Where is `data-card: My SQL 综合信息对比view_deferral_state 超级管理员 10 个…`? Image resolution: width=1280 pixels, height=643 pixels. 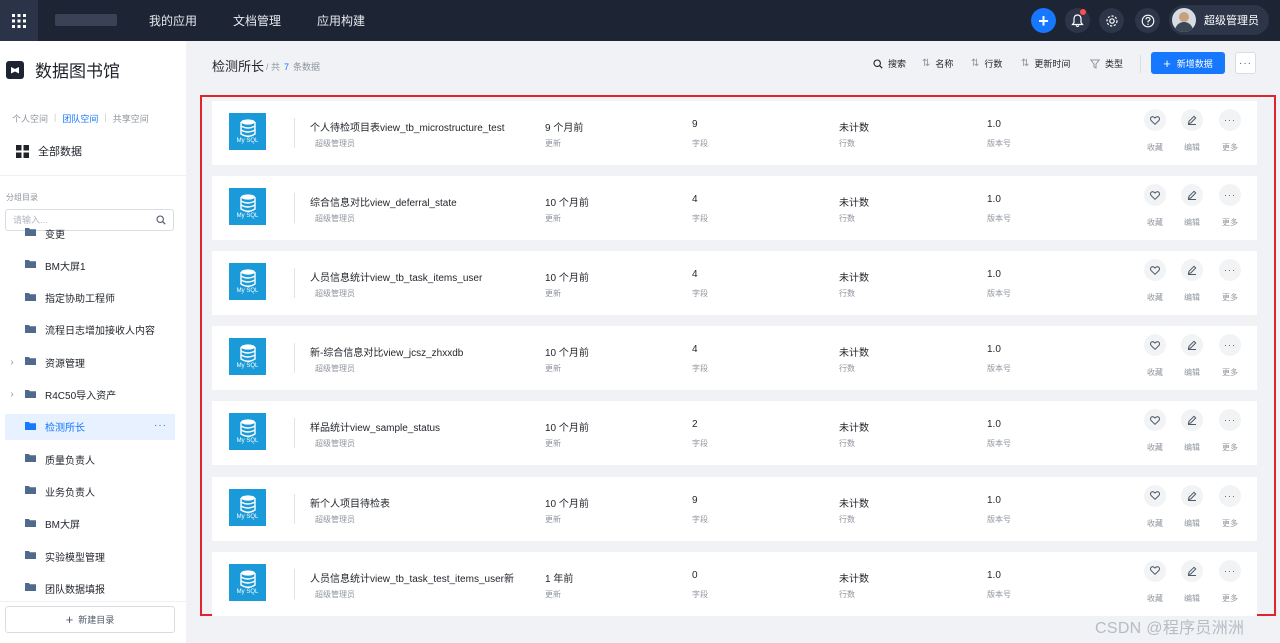
data-card: My SQL 综合信息对比view_deferral_state 超级管理员 10 个… is located at coordinates (734, 208).